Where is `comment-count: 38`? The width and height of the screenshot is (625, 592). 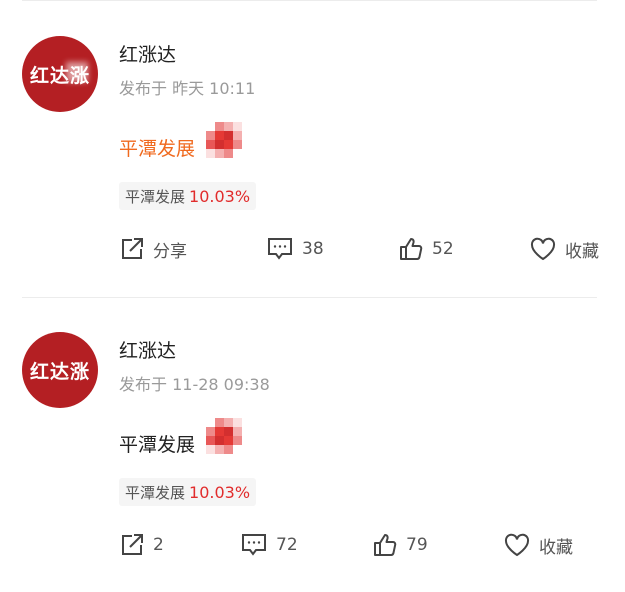 comment-count: 38 is located at coordinates (313, 249).